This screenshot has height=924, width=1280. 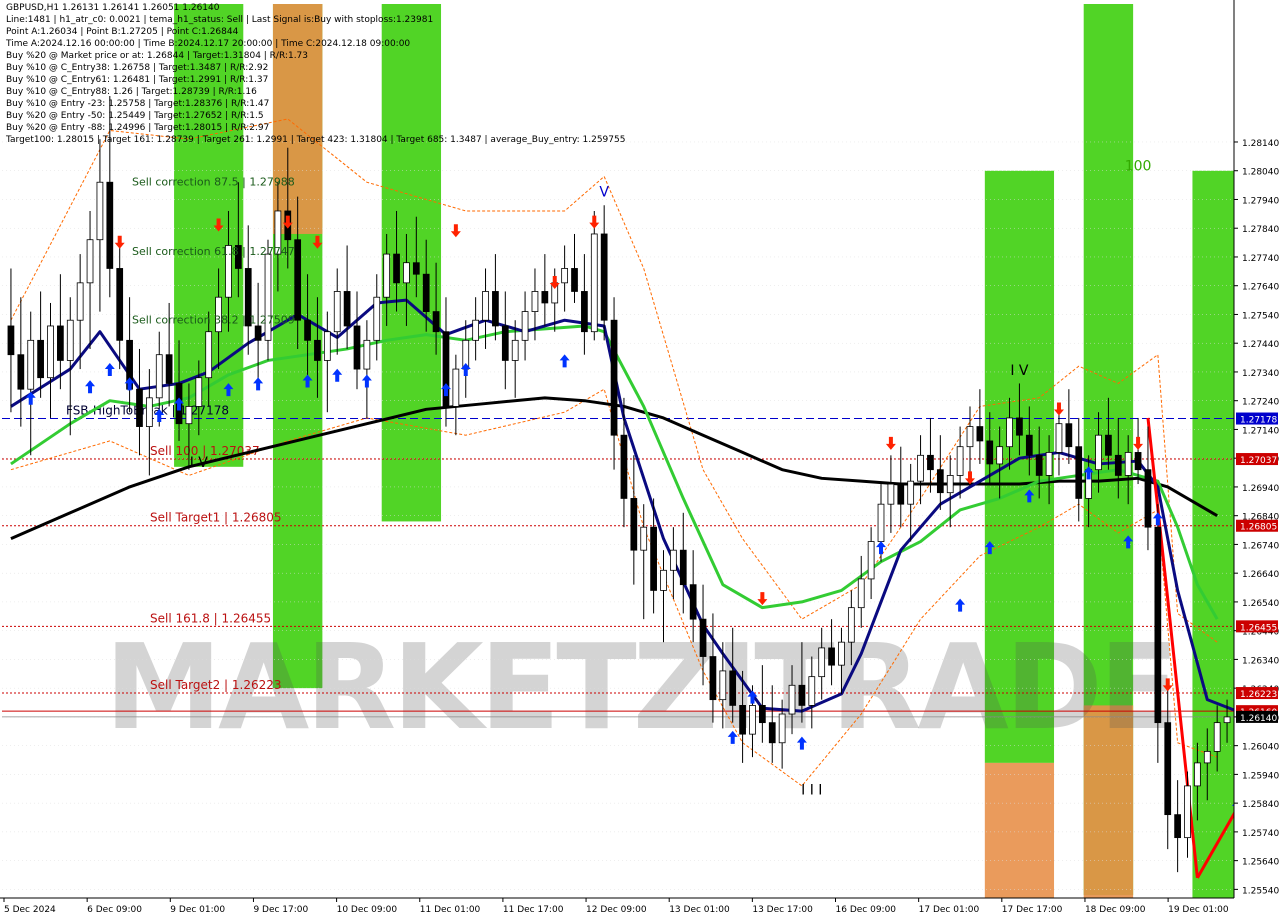 What do you see at coordinates (604, 193) in the screenshot?
I see `wave-label: V` at bounding box center [604, 193].